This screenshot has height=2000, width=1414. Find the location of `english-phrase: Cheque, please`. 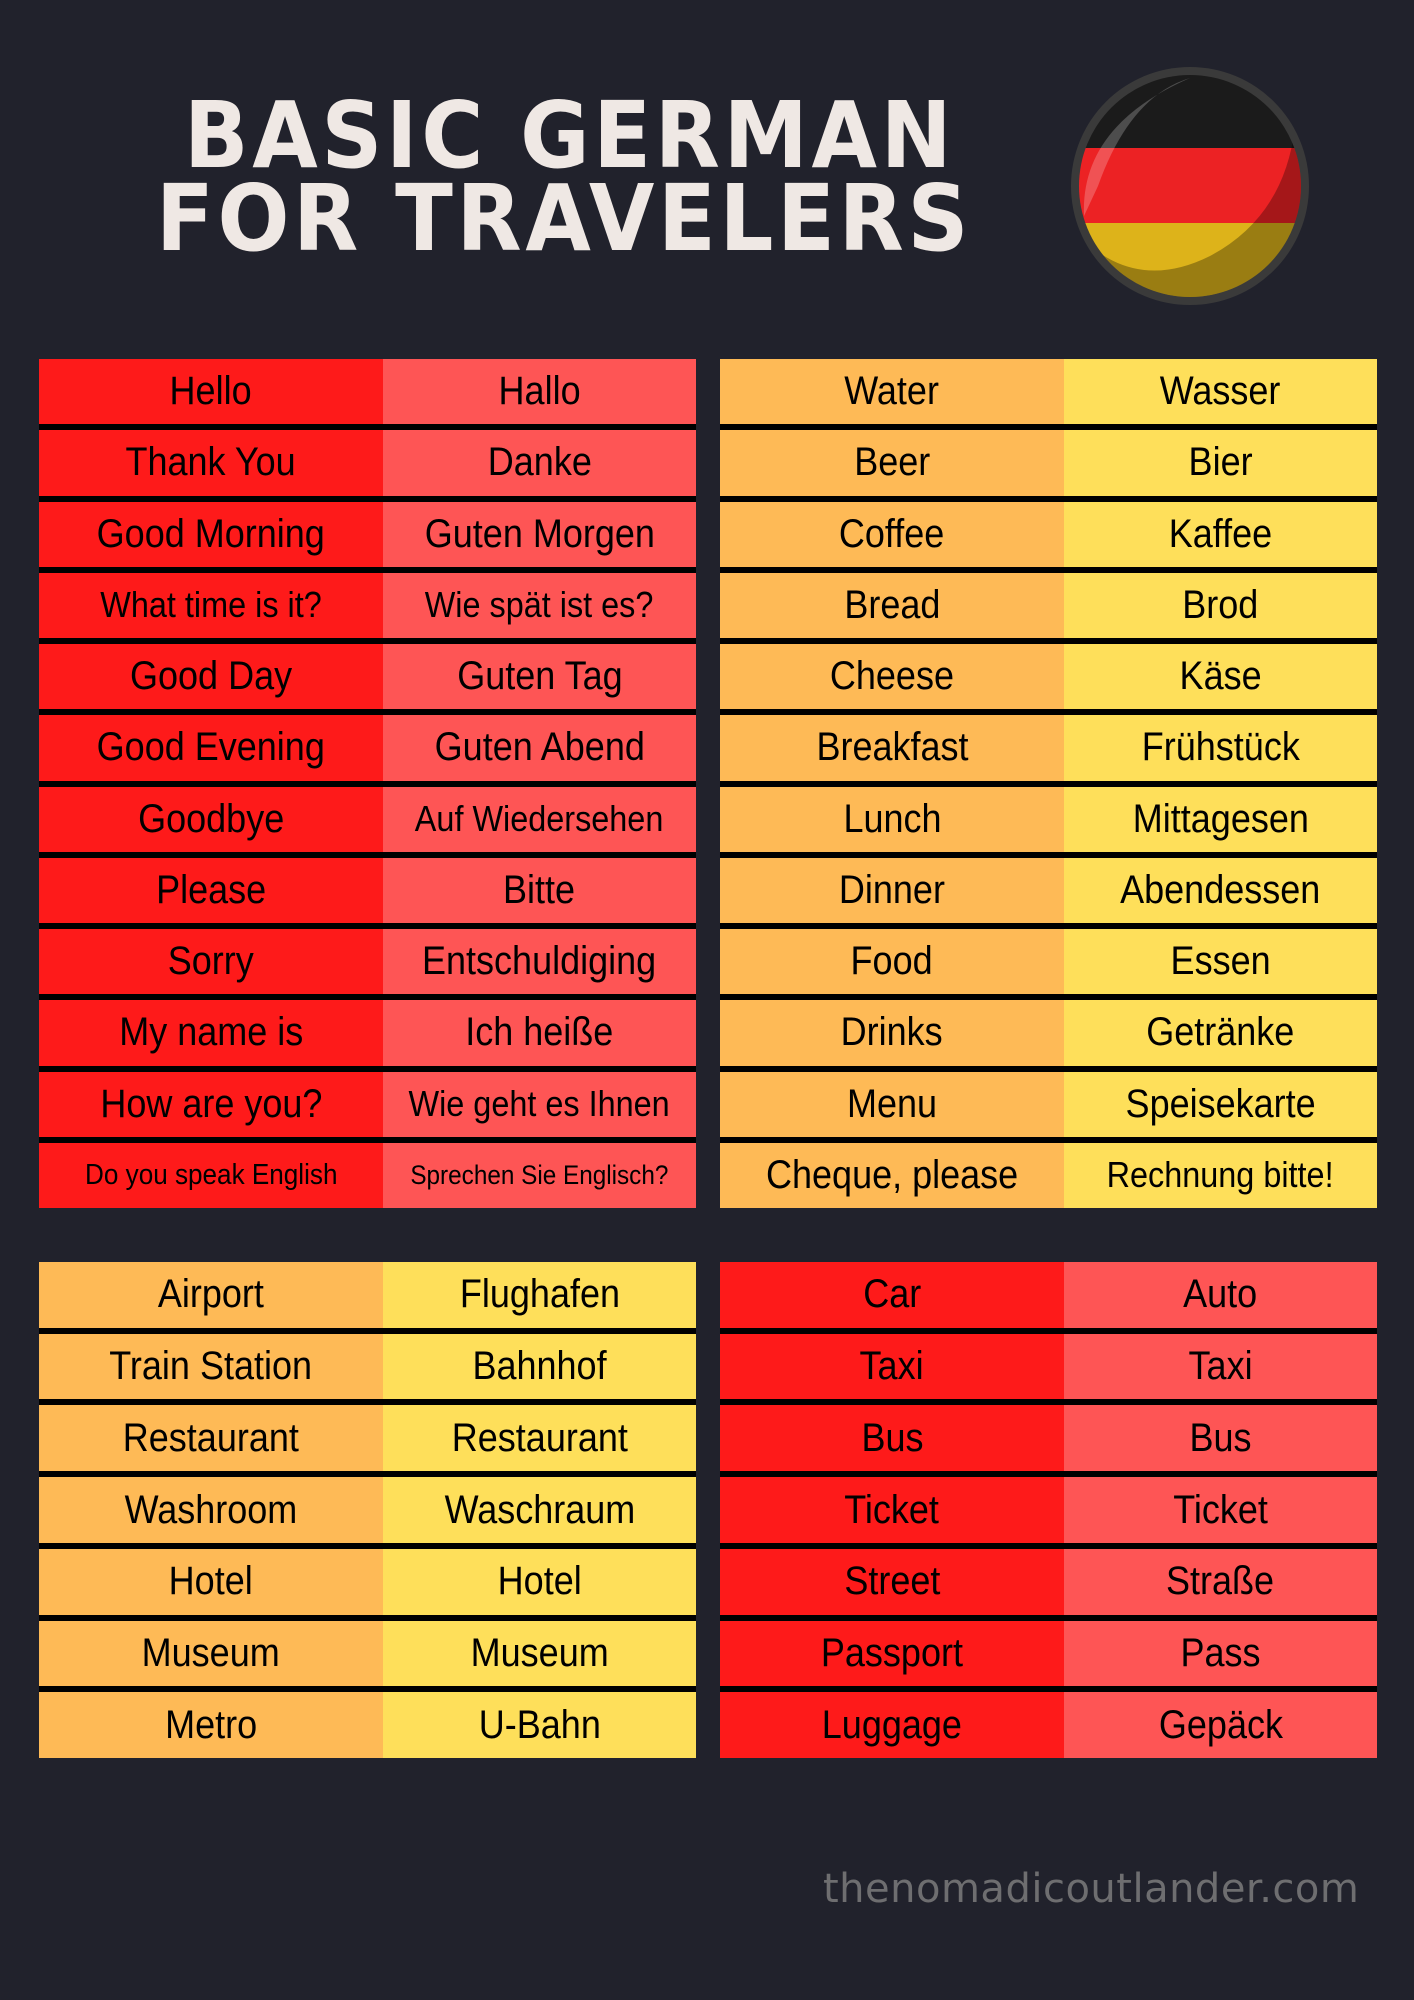

english-phrase: Cheque, please is located at coordinates (892, 1174).